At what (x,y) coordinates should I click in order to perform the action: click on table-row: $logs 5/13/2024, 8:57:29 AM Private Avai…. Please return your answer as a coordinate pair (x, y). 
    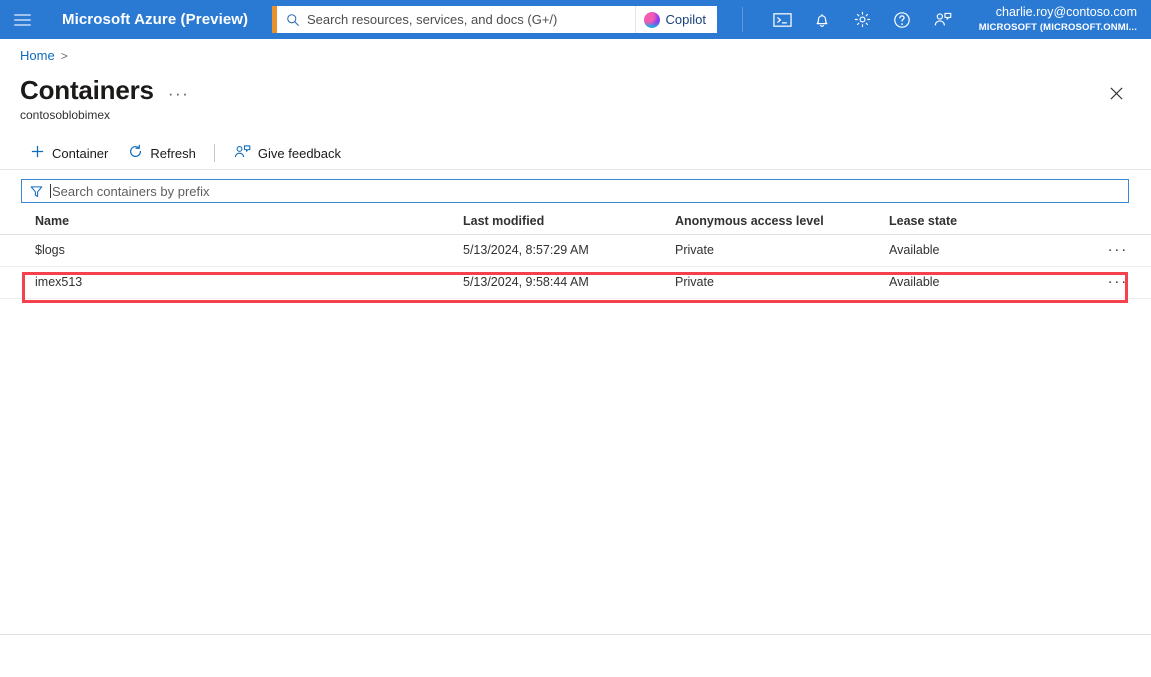
    Looking at the image, I should click on (575, 251).